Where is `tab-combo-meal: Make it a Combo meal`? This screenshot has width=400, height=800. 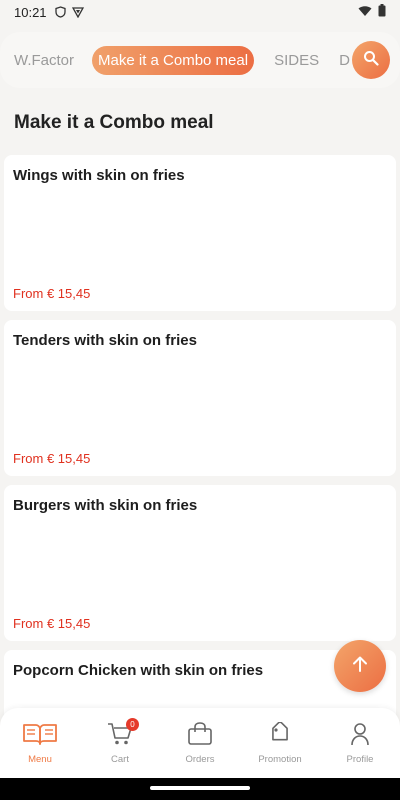
tab-combo-meal: Make it a Combo meal is located at coordinates (173, 60).